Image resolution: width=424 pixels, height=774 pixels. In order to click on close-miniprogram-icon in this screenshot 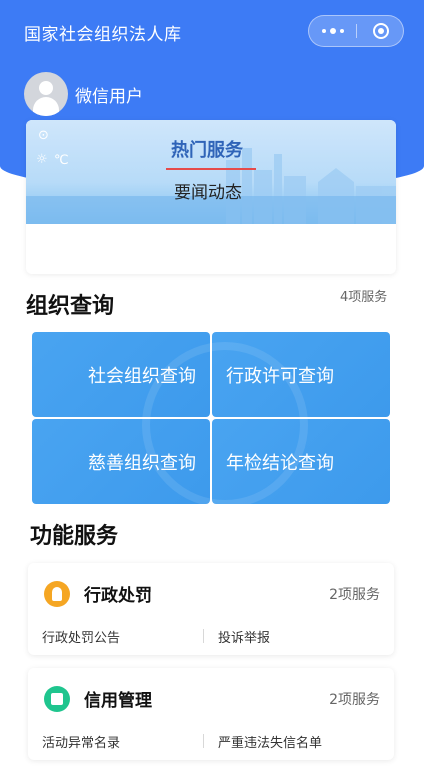, I will do `click(381, 31)`.